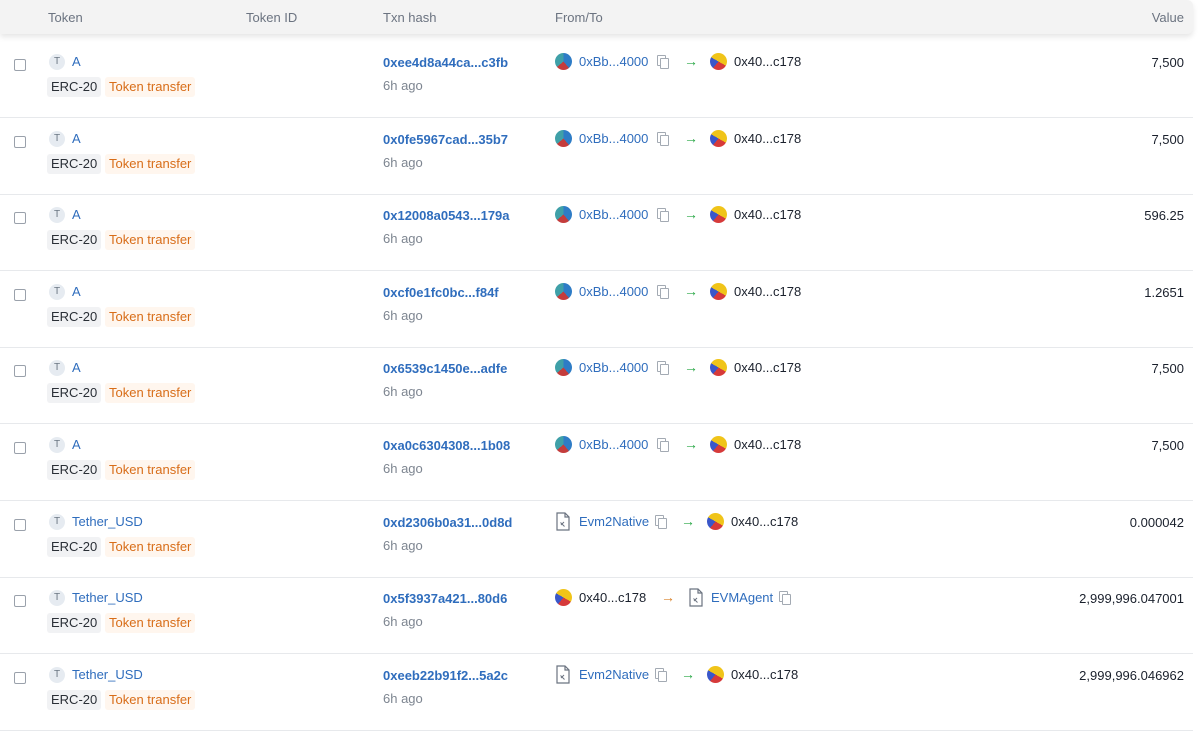 The width and height of the screenshot is (1200, 731). I want to click on txn-hash-link: 0x0fe5967cad...35b7, so click(445, 139).